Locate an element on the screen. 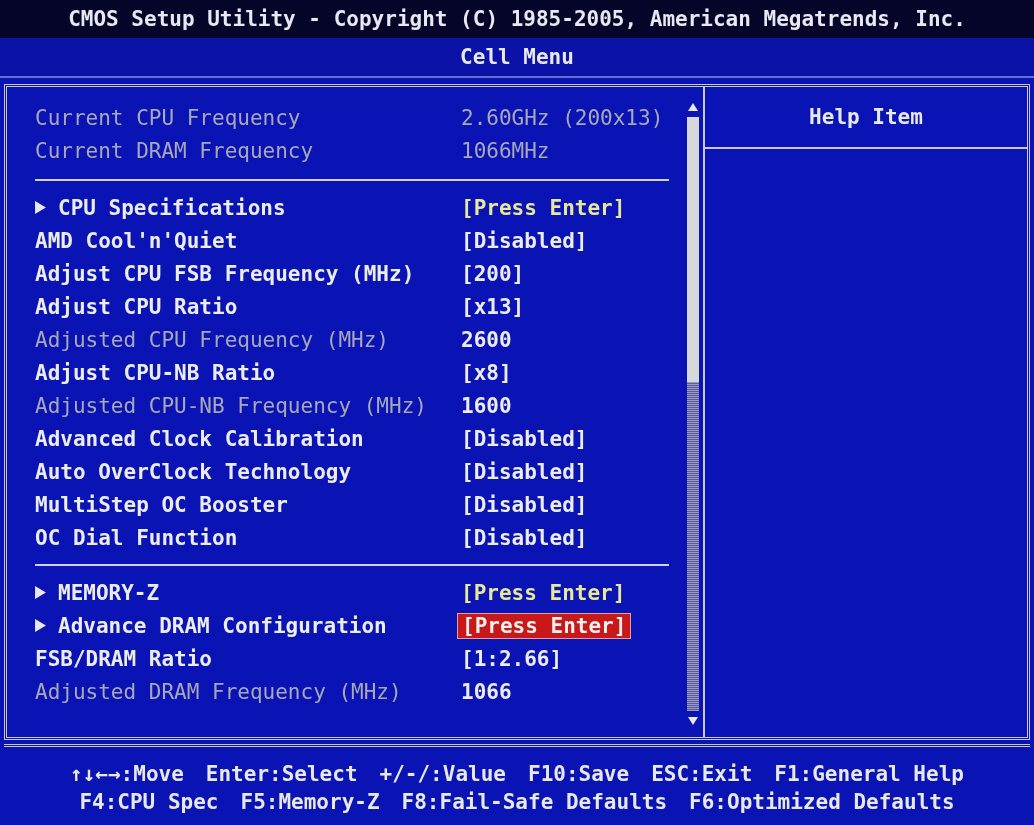 The height and width of the screenshot is (825, 1034). setting-label: Adjust CPU Ratio is located at coordinates (136, 306).